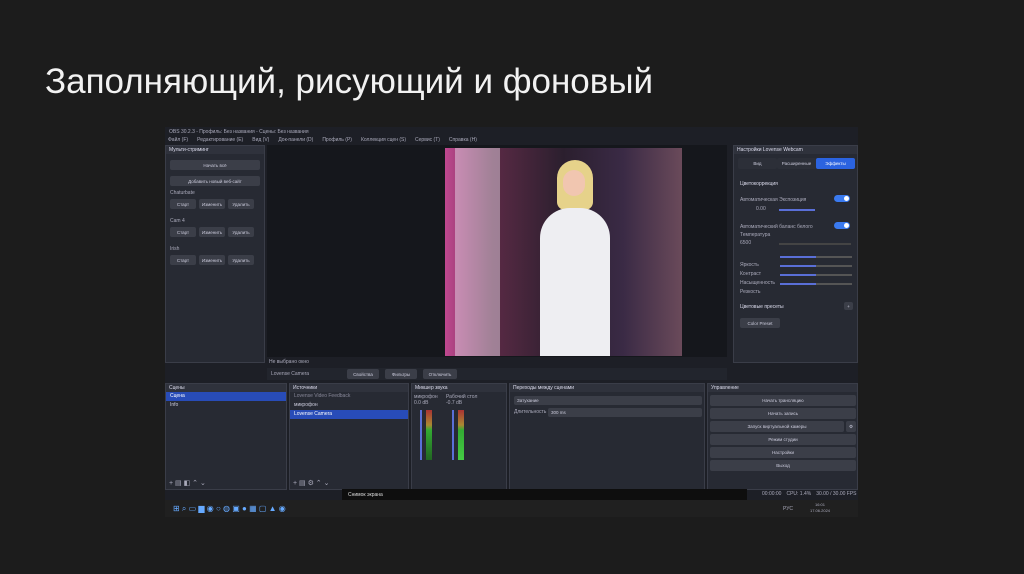 This screenshot has height=574, width=1024. Describe the element at coordinates (816, 284) in the screenshot. I see `sharpness-slider` at that location.